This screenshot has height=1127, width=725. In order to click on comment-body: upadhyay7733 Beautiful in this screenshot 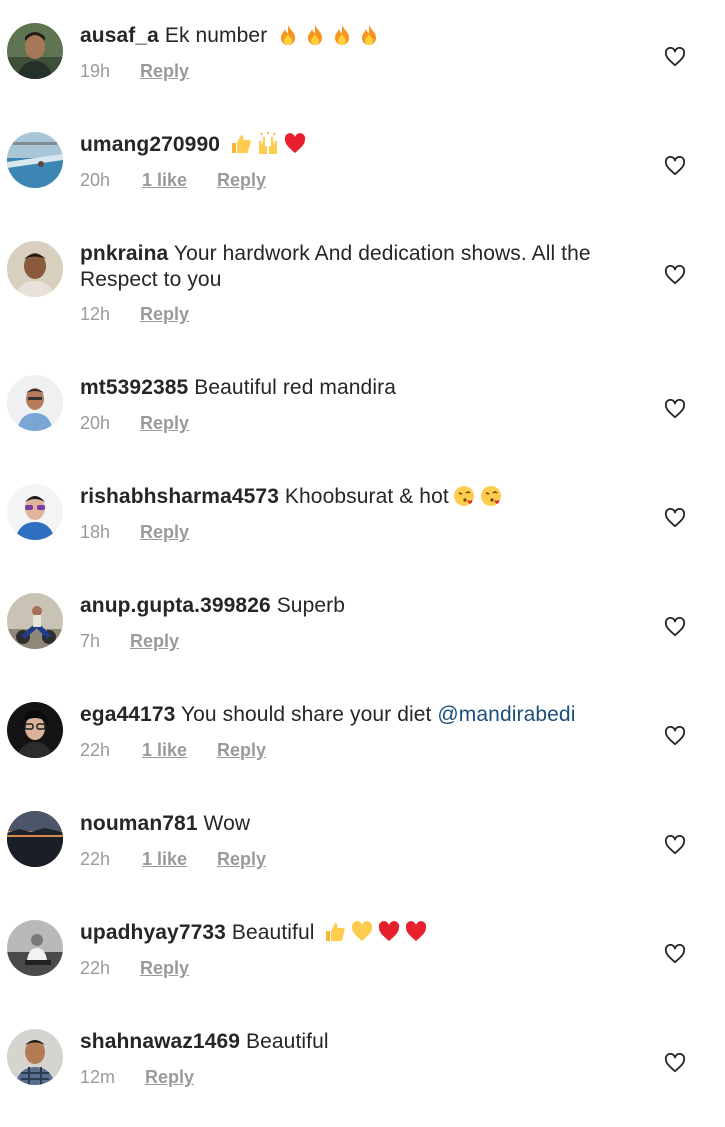, I will do `click(350, 933)`.